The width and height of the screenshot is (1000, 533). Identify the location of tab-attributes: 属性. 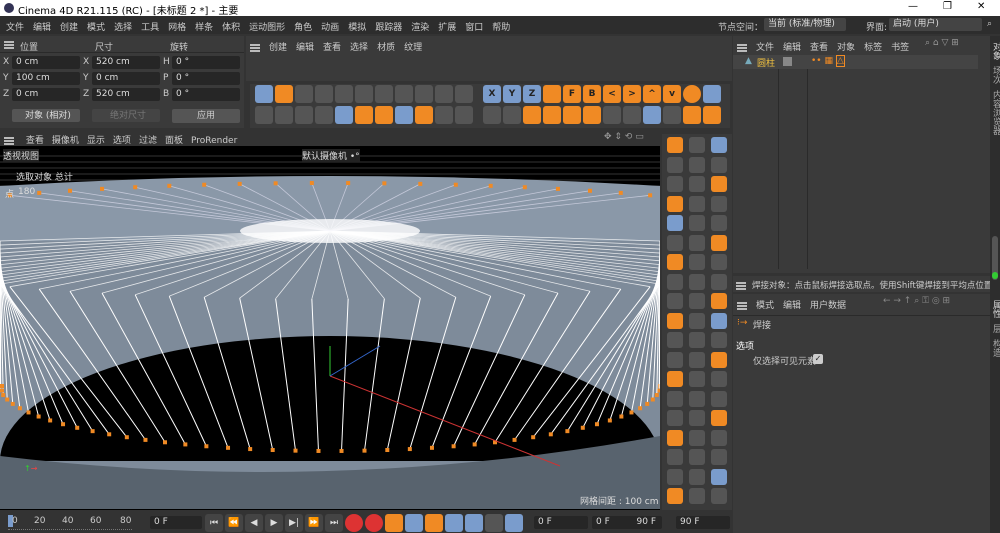
(995, 309).